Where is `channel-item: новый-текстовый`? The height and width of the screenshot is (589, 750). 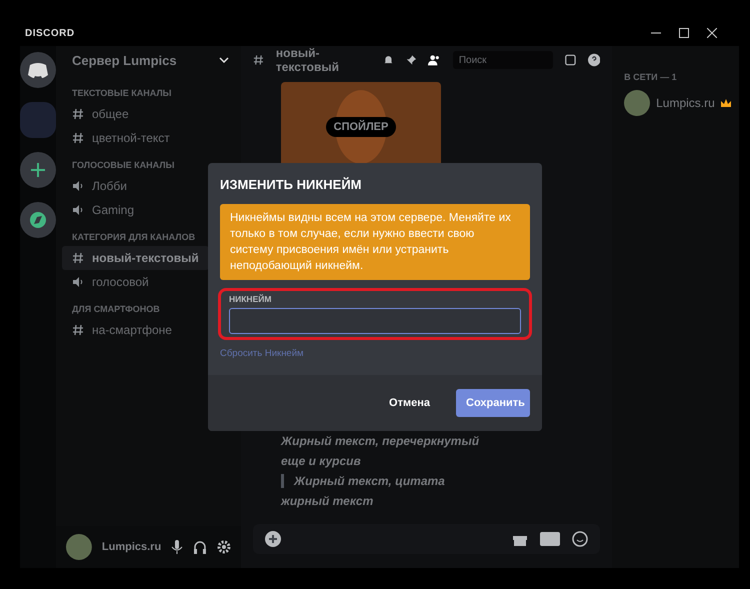
channel-item: новый-текстовый is located at coordinates (135, 258).